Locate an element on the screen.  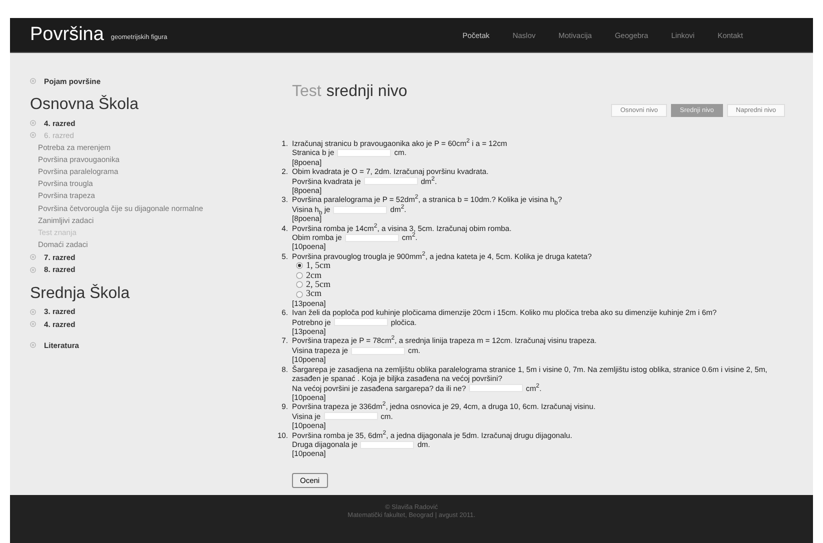
option-label: 2, 5cm is located at coordinates (318, 285).